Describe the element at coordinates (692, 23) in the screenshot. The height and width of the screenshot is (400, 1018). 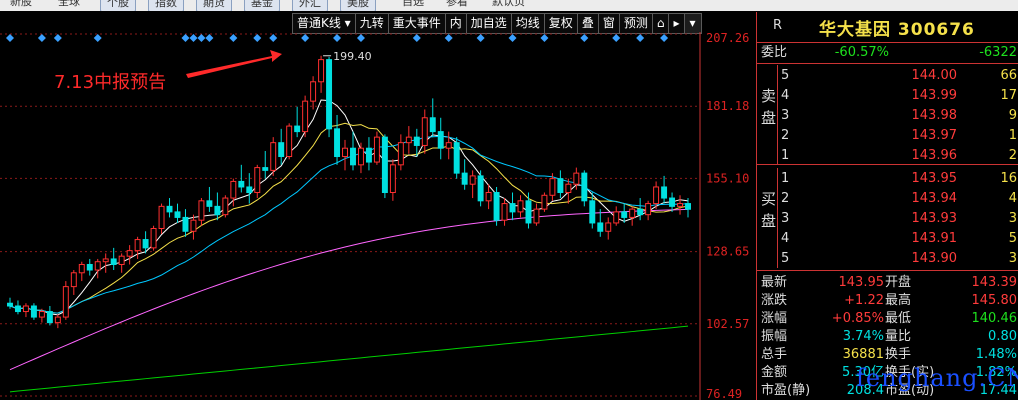
I see `toolbar-more-button: ▾` at that location.